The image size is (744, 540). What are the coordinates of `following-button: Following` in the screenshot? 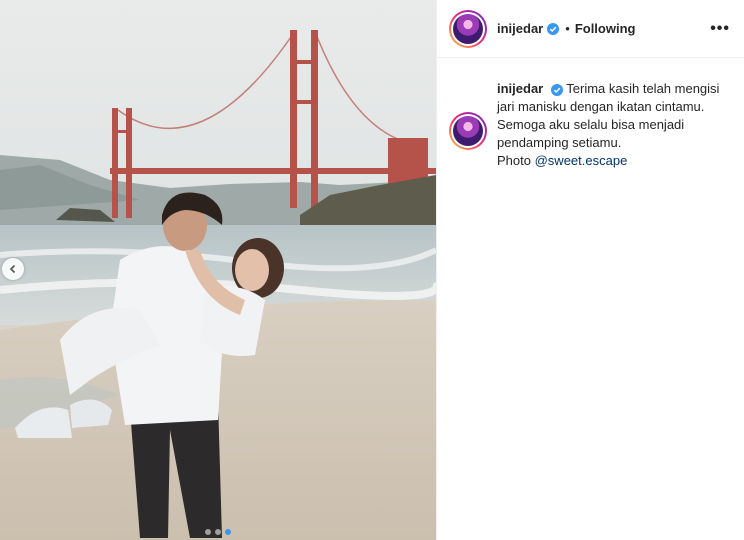 It's located at (605, 28).